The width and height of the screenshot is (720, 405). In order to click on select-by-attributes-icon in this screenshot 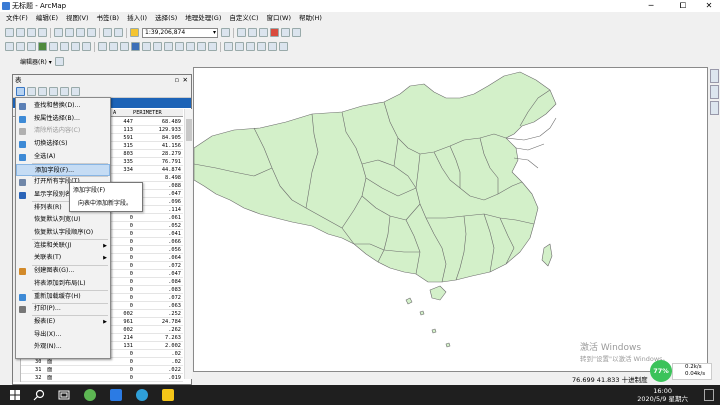, I will do `click(42, 91)`.